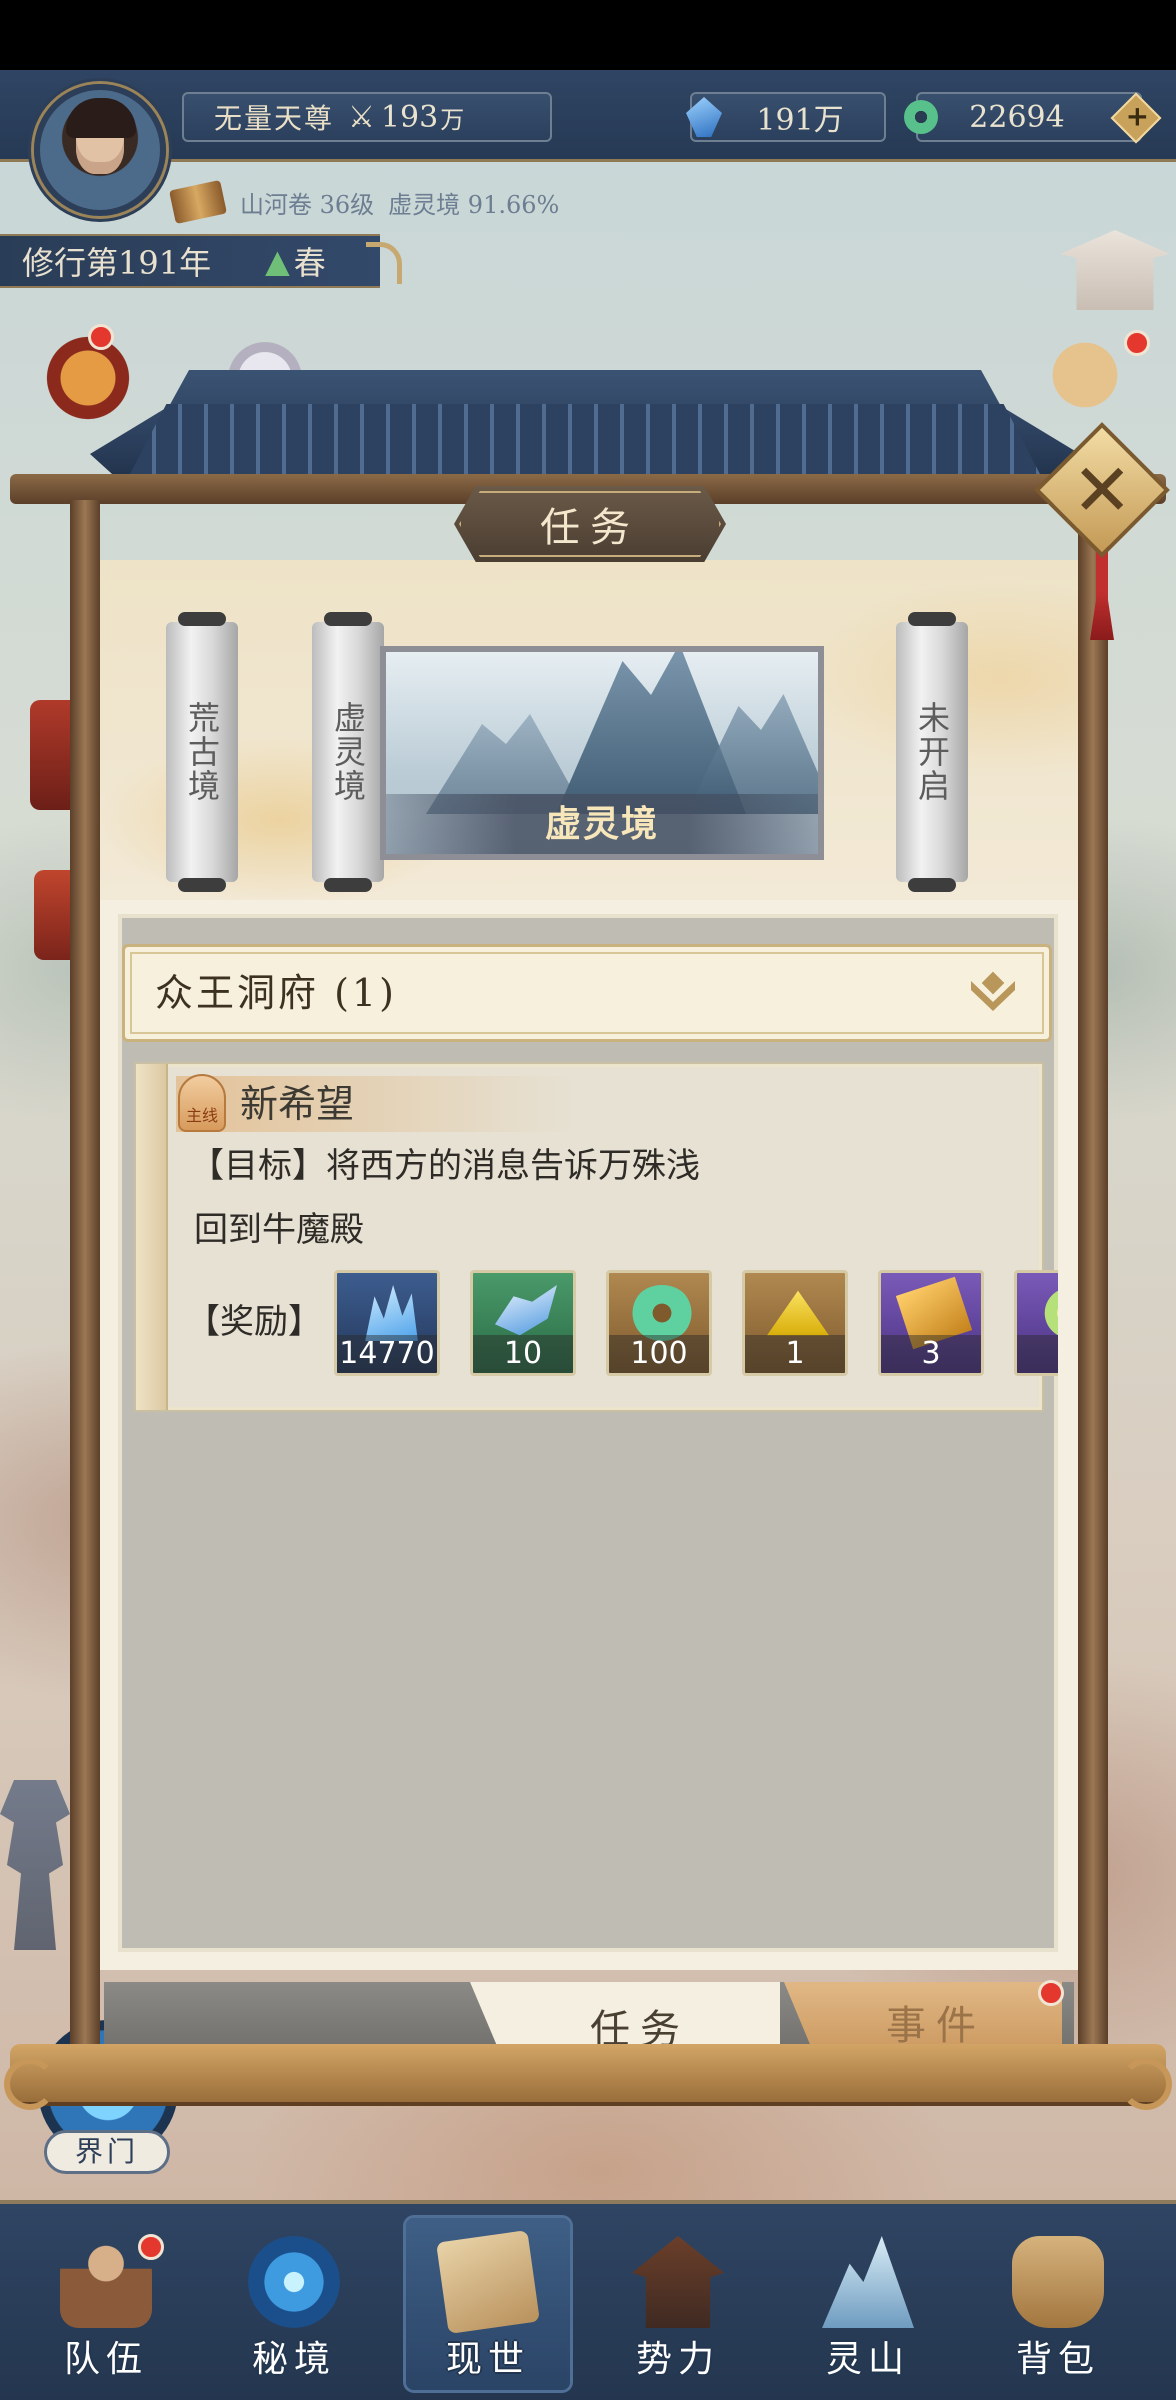 This screenshot has width=1176, height=2400. What do you see at coordinates (105, 2359) in the screenshot?
I see `nav-label: 队伍` at bounding box center [105, 2359].